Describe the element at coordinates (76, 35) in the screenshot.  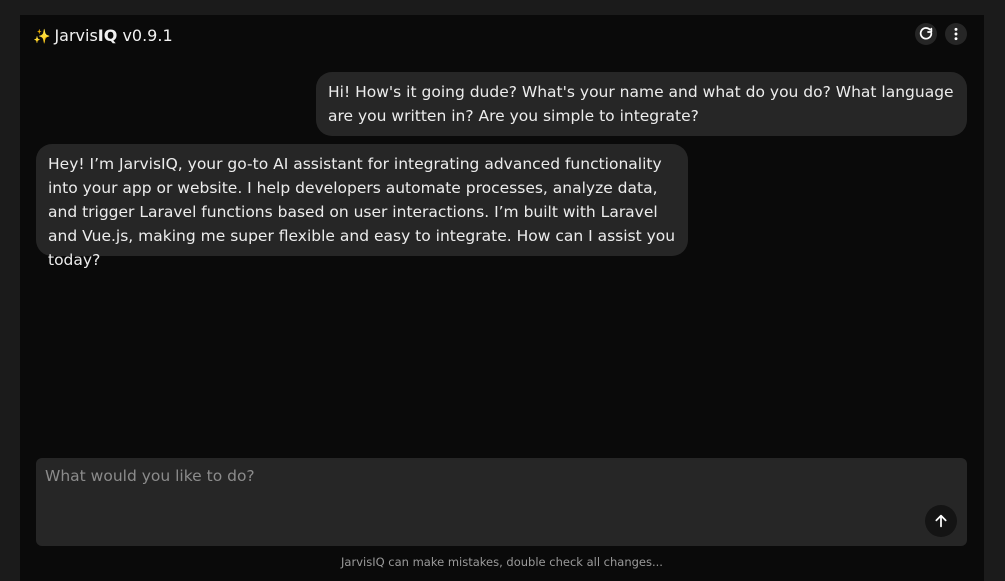
I see `brand-name-regular: Jarvis` at that location.